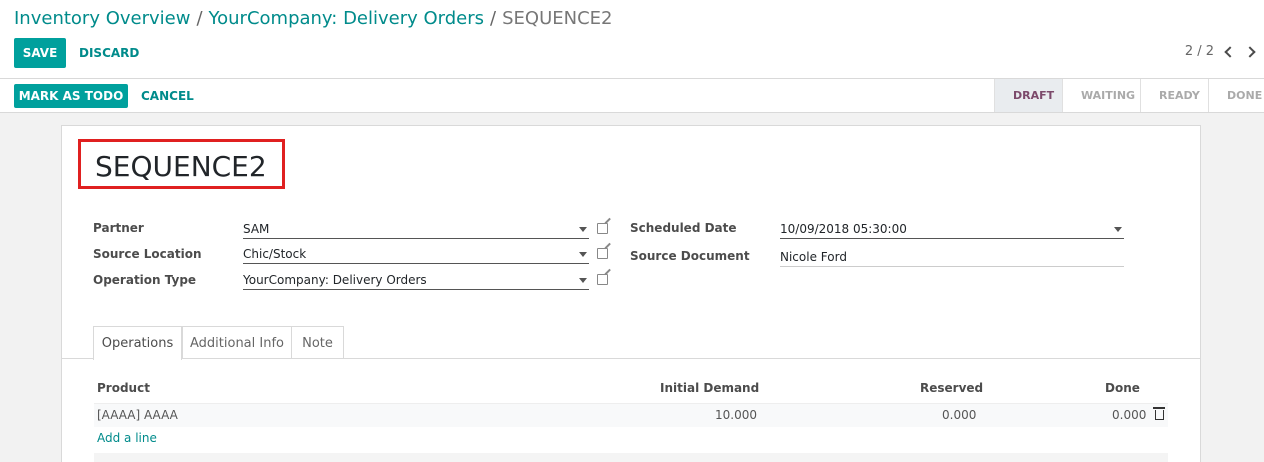  Describe the element at coordinates (1122, 388) in the screenshot. I see `column-header-done: Done` at that location.